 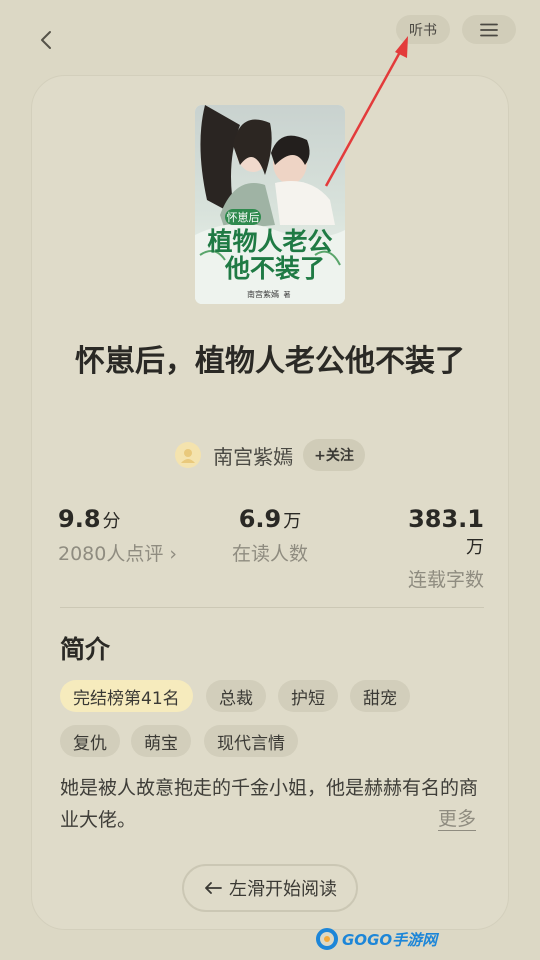 What do you see at coordinates (85, 649) in the screenshot?
I see `intro-heading: 简介` at bounding box center [85, 649].